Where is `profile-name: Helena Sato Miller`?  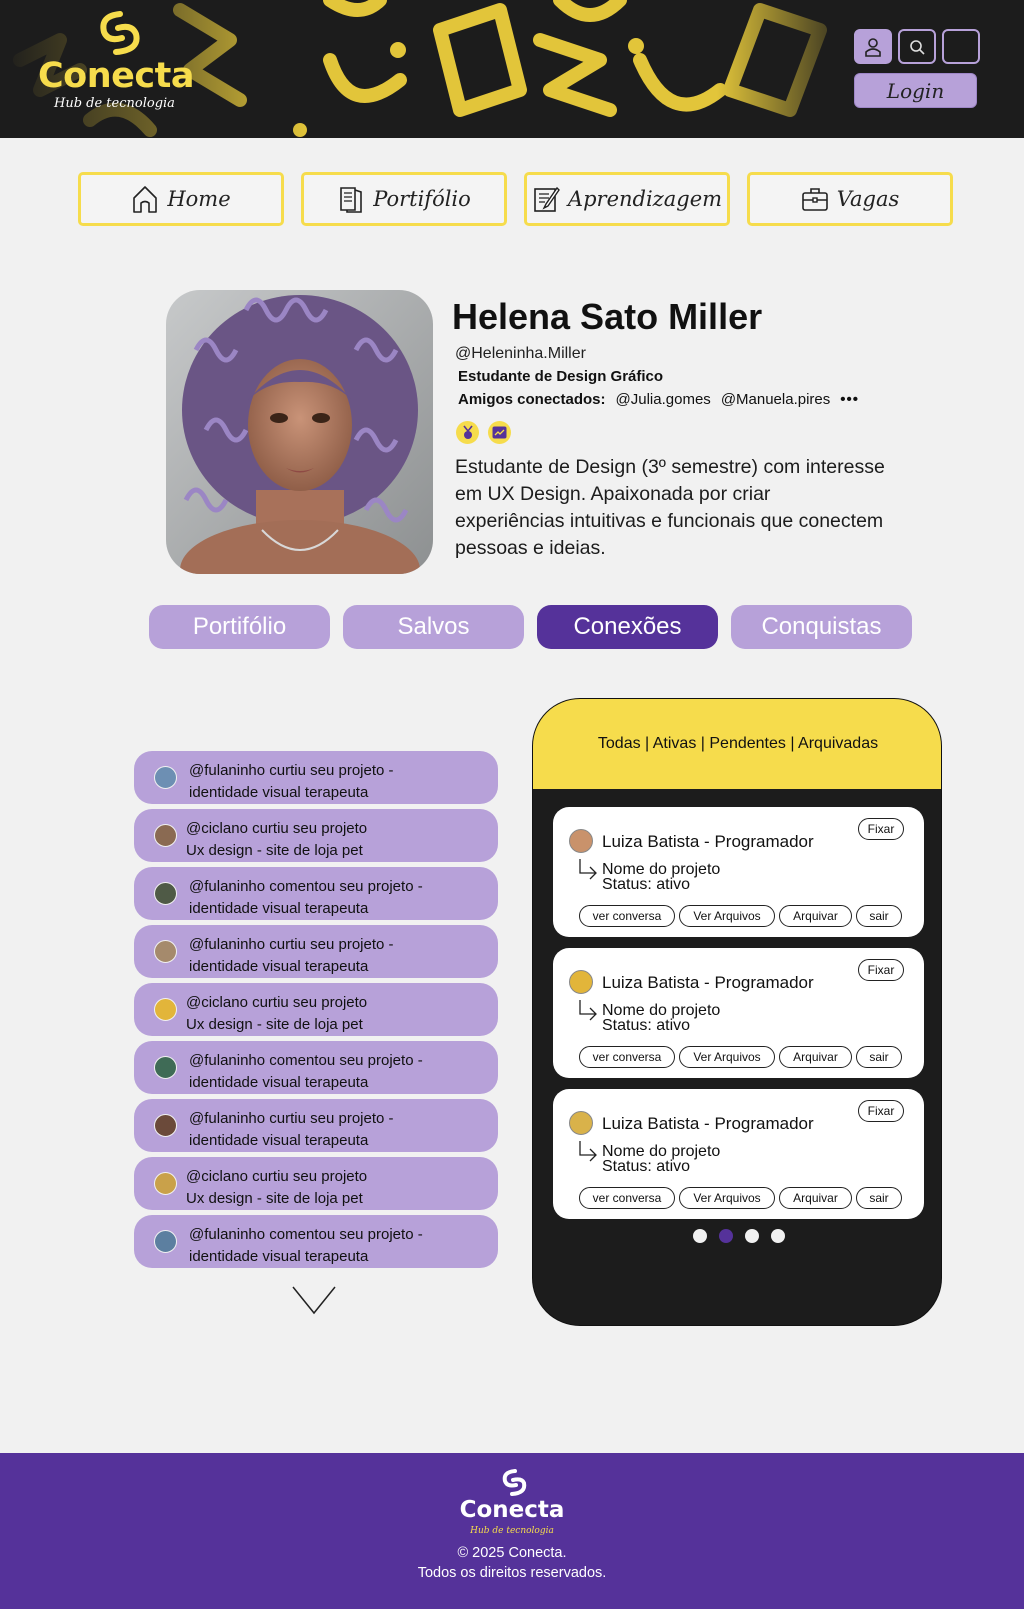
profile-name: Helena Sato Miller is located at coordinates (607, 316).